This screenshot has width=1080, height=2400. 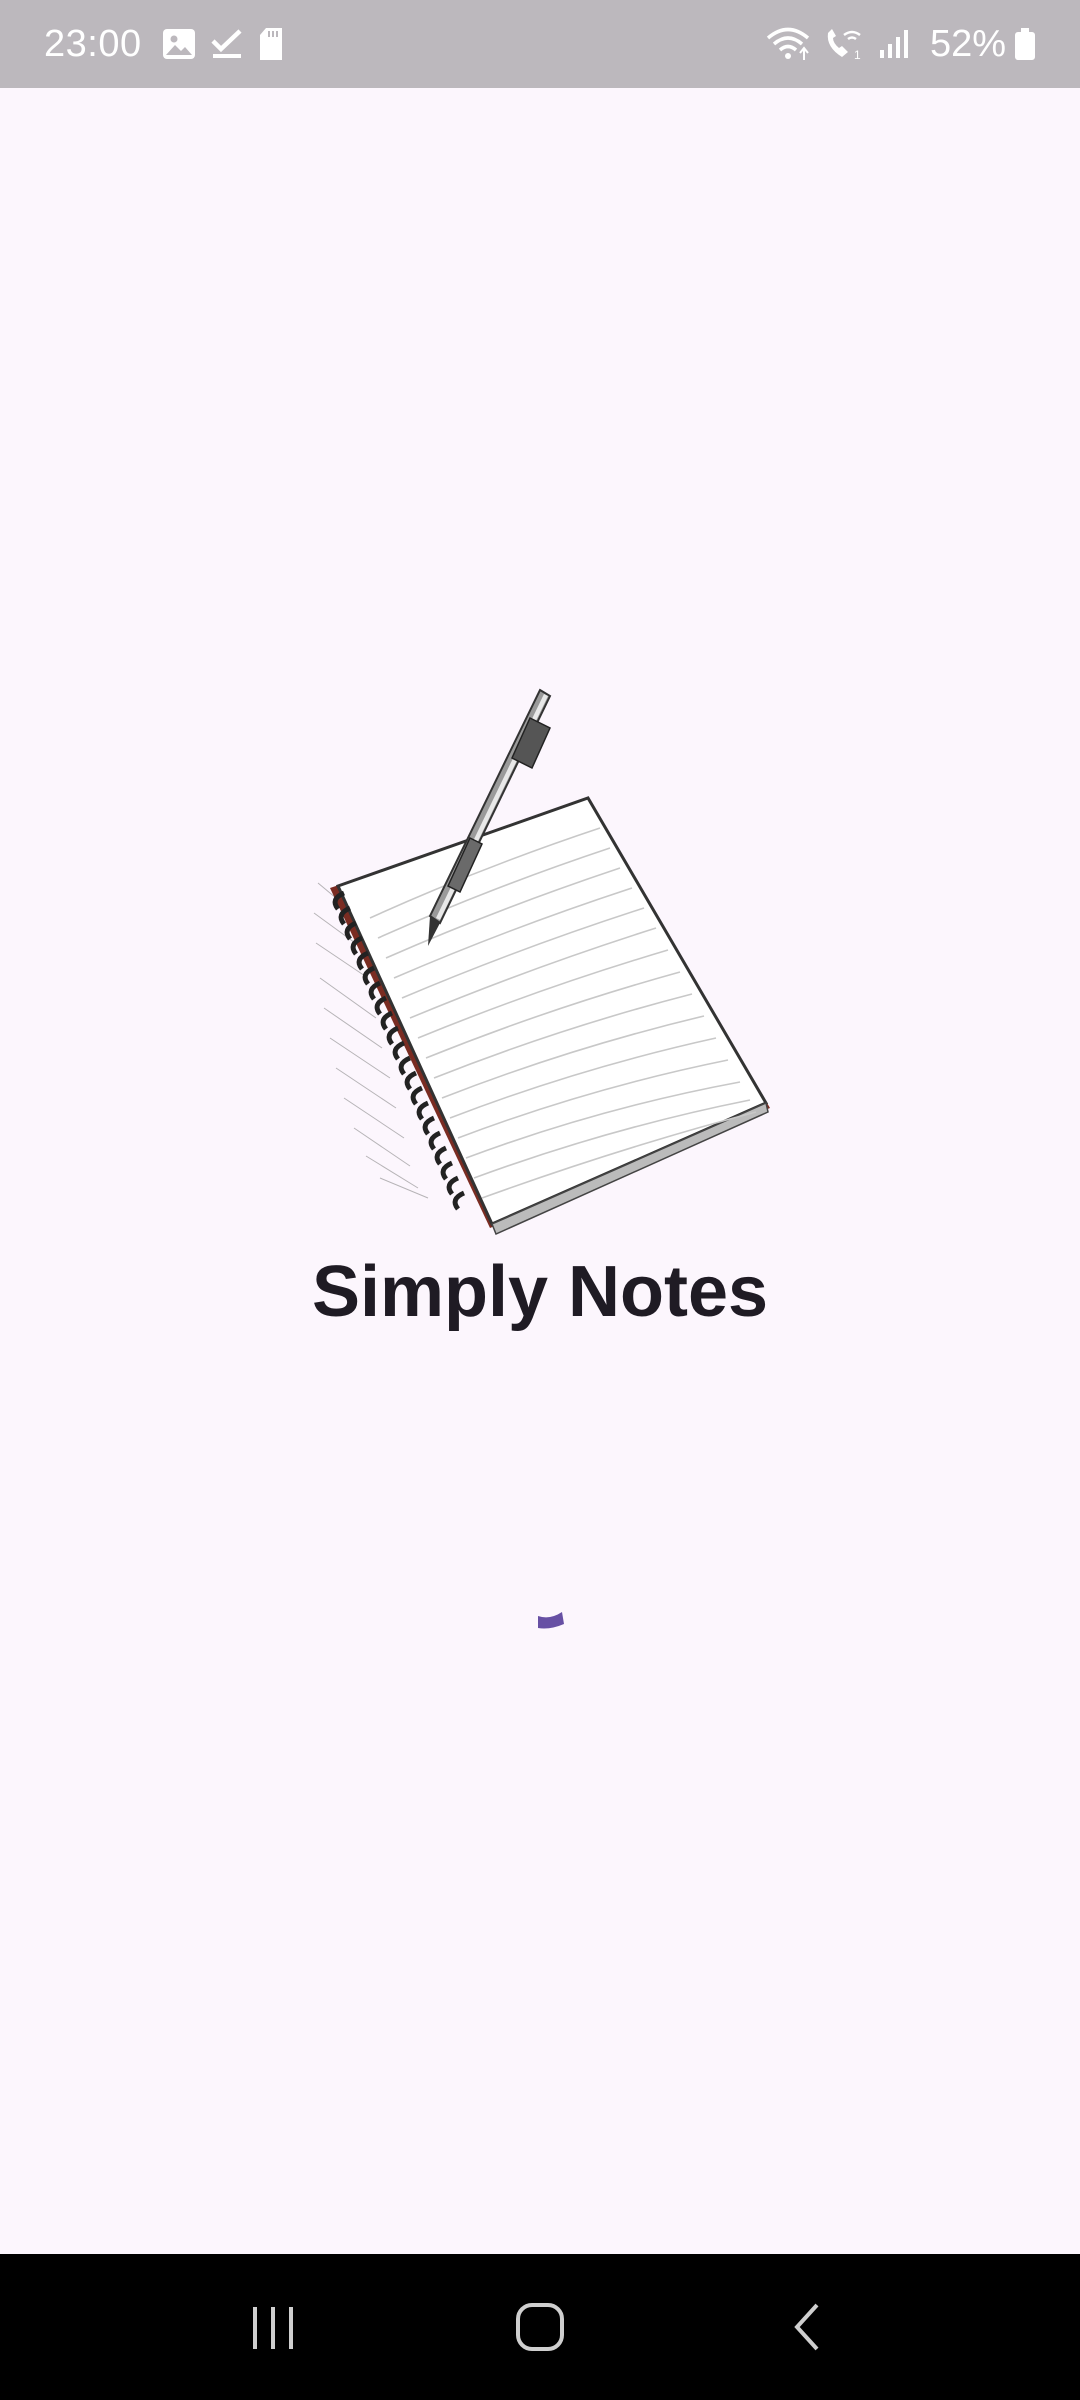 I want to click on check-icon, so click(x=227, y=44).